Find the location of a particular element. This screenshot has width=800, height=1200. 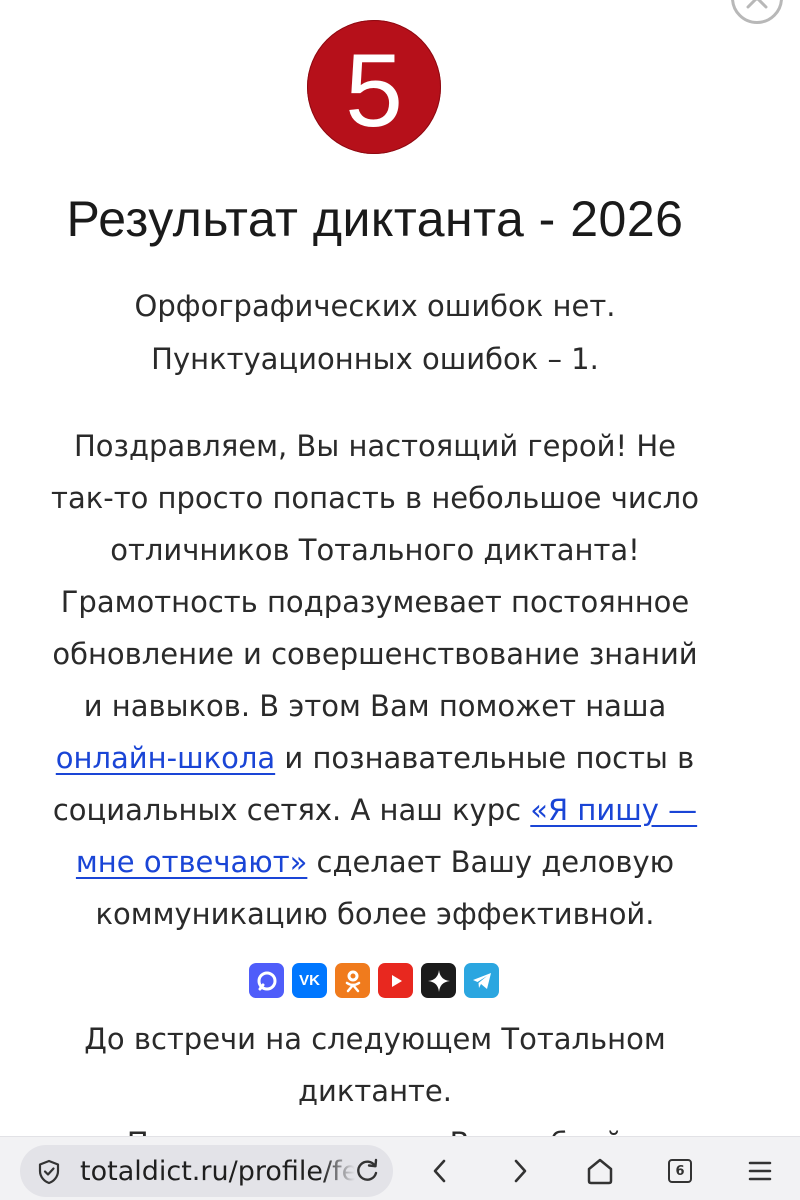

vk-label: VK is located at coordinates (309, 980).